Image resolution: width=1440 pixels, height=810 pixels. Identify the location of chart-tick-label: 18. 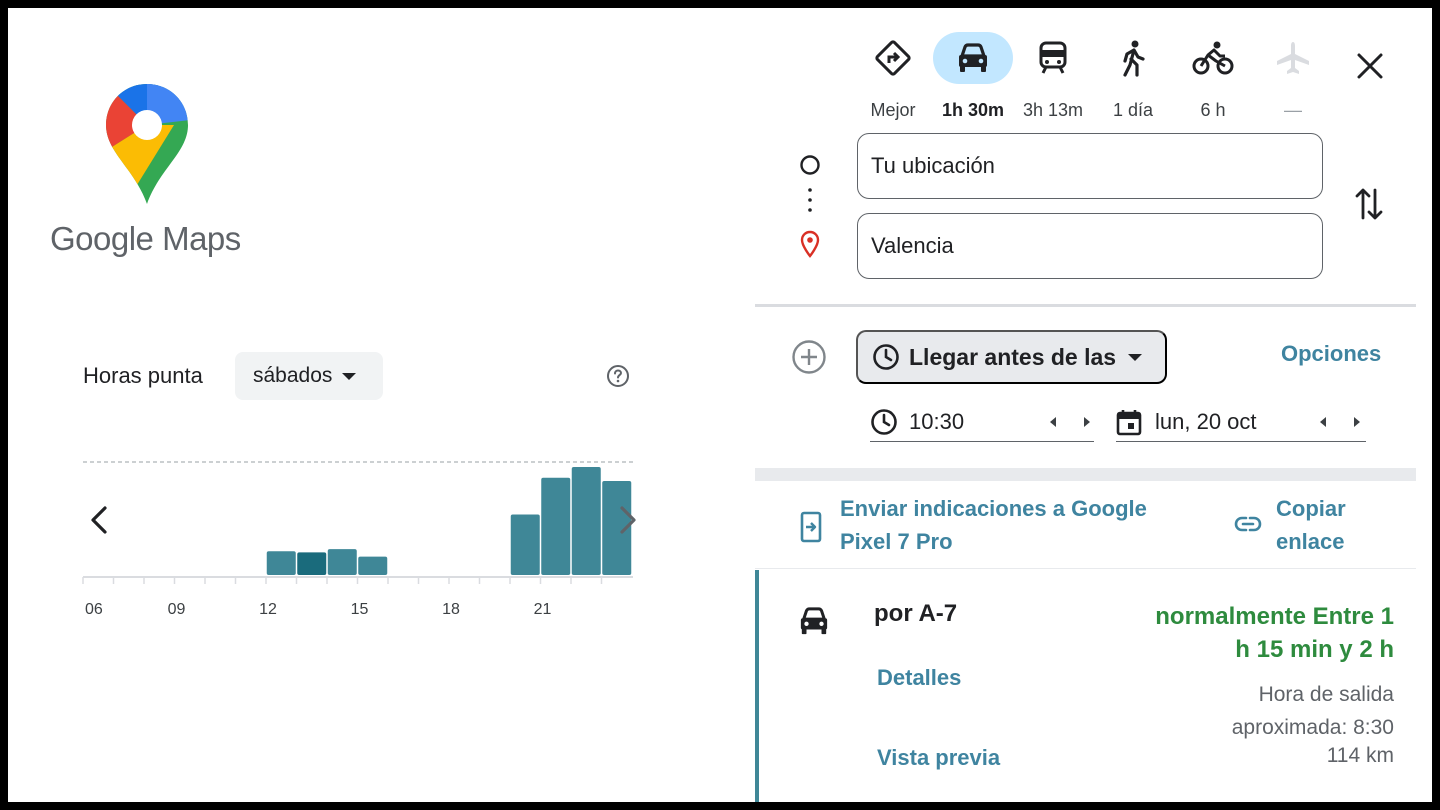
(451, 609).